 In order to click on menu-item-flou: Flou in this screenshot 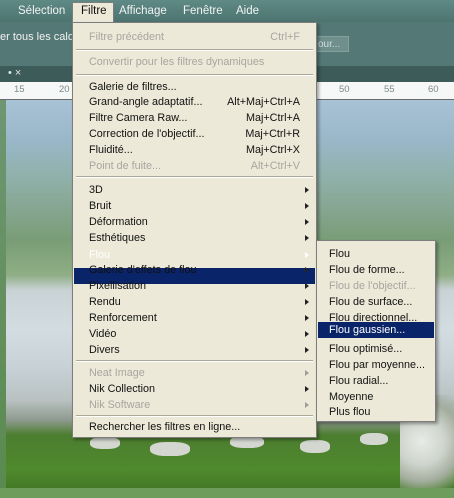, I will do `click(99, 255)`.